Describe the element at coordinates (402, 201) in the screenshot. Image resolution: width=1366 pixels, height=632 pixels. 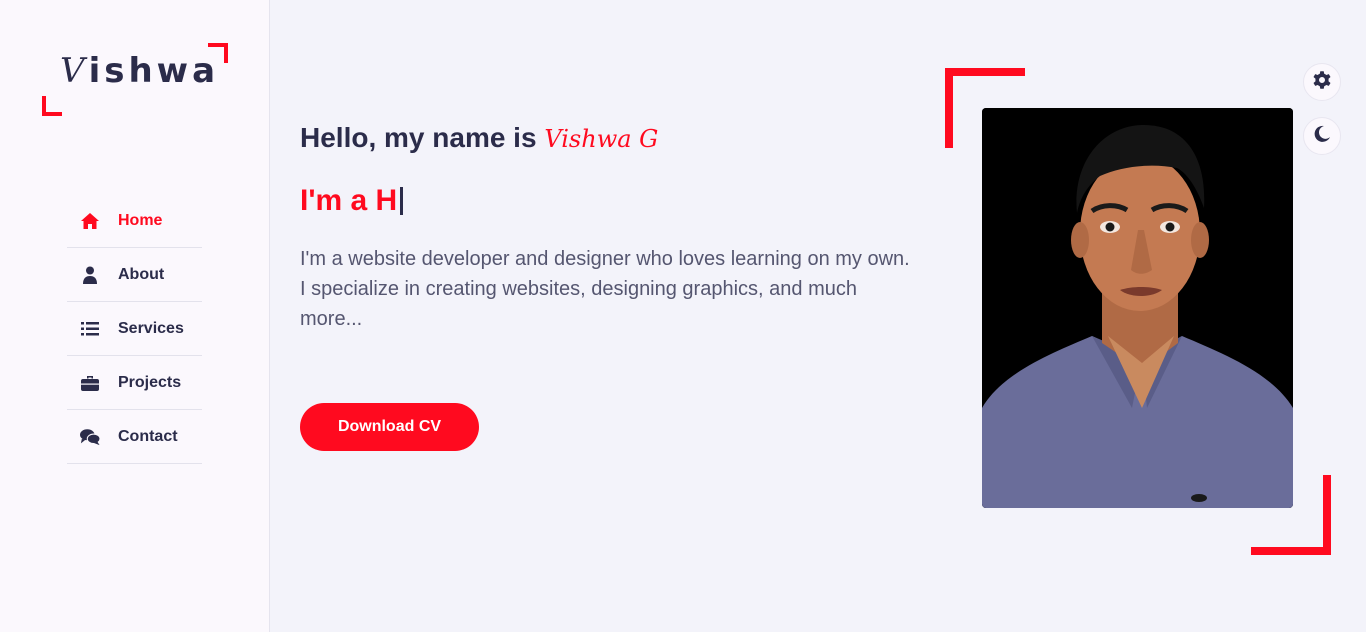
I see `typing-caret` at that location.